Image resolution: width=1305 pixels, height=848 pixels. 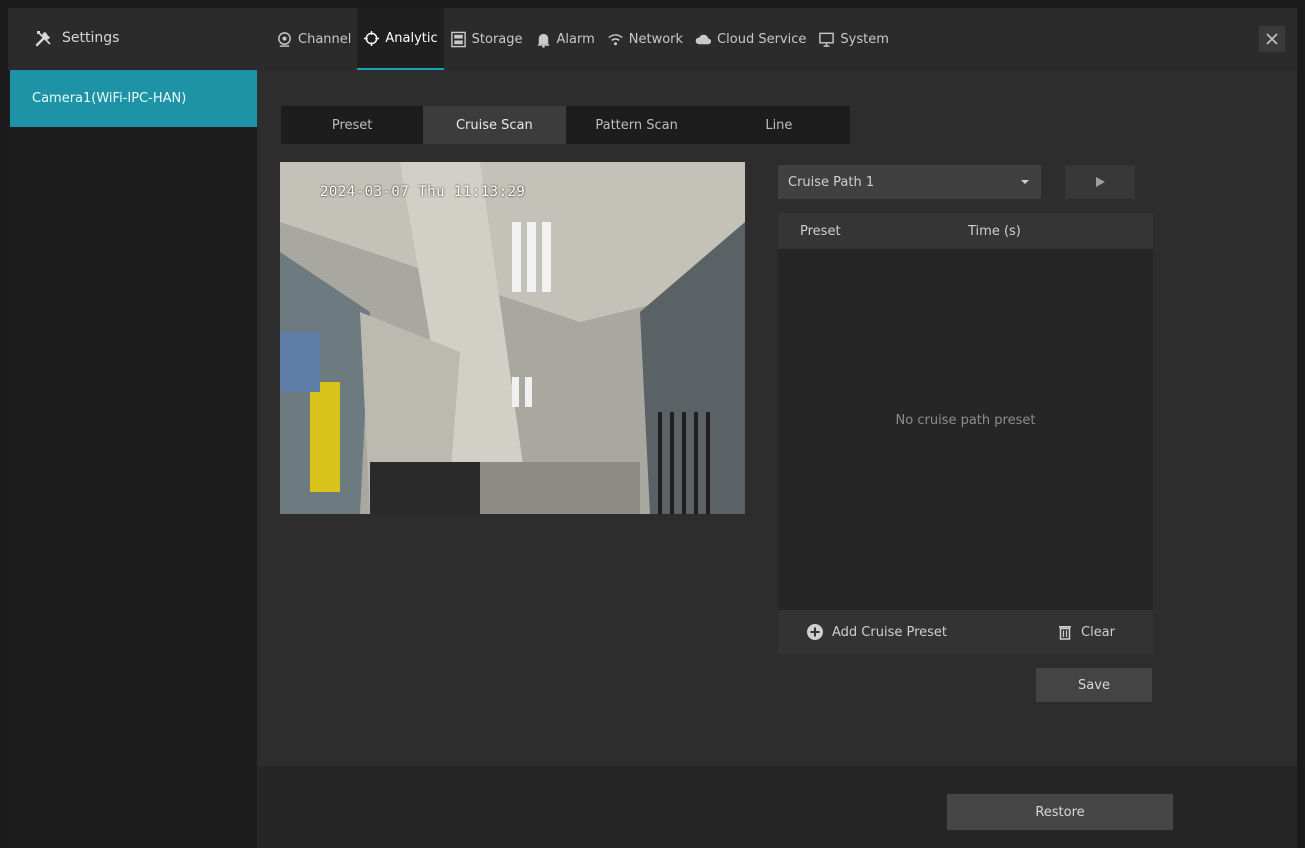 I want to click on camera-osd-timestamp: 2024-03-07 Thu 11:13:29, so click(x=423, y=192).